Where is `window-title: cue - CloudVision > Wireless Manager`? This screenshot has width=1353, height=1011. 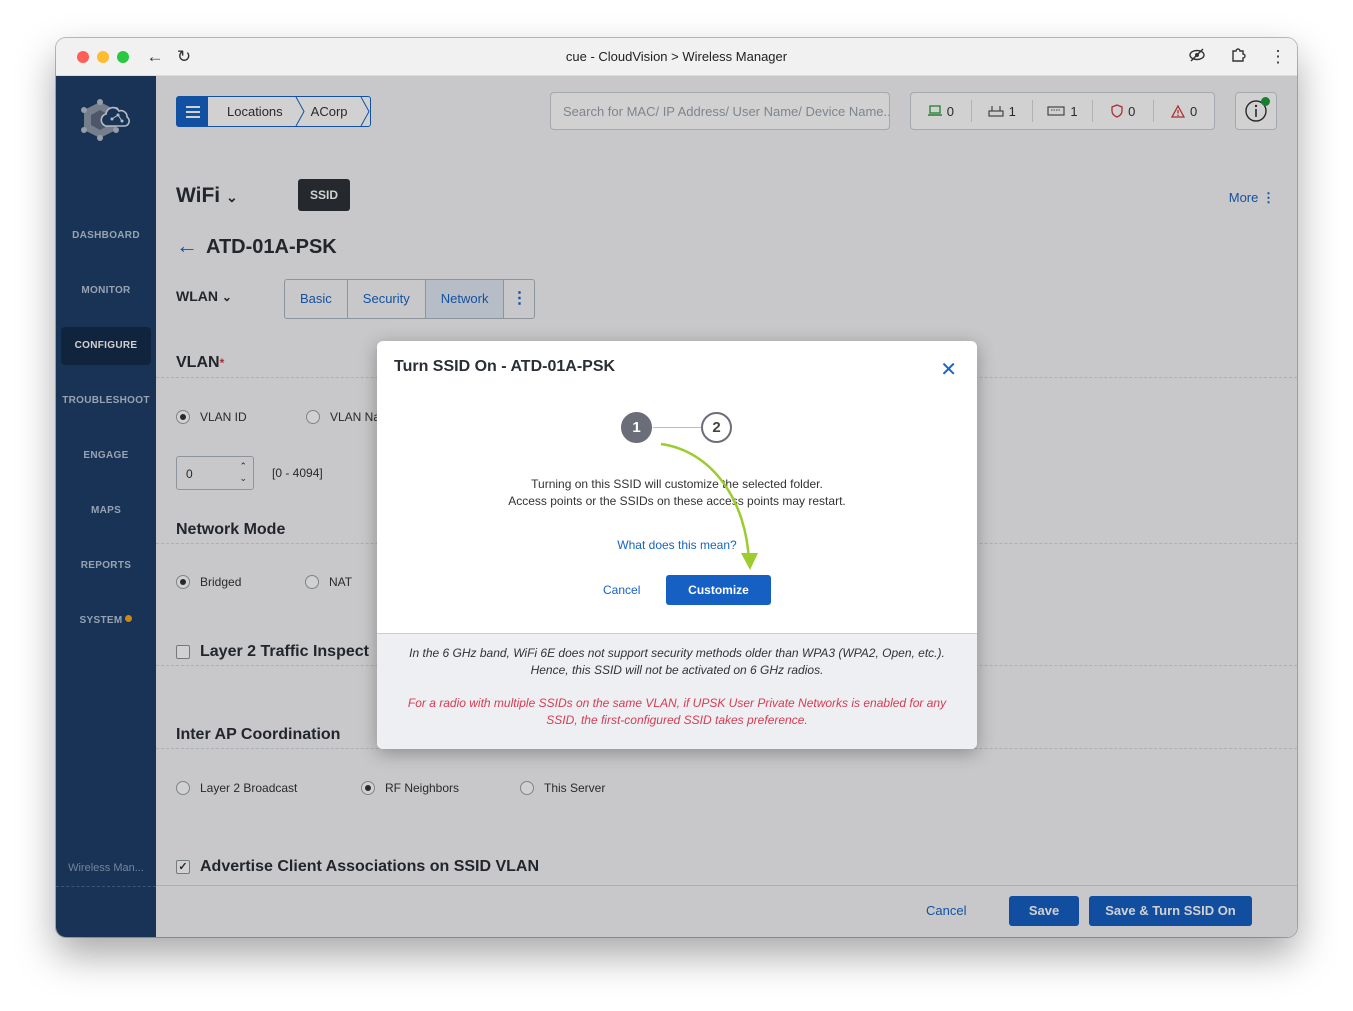
window-title: cue - CloudVision > Wireless Manager is located at coordinates (676, 56).